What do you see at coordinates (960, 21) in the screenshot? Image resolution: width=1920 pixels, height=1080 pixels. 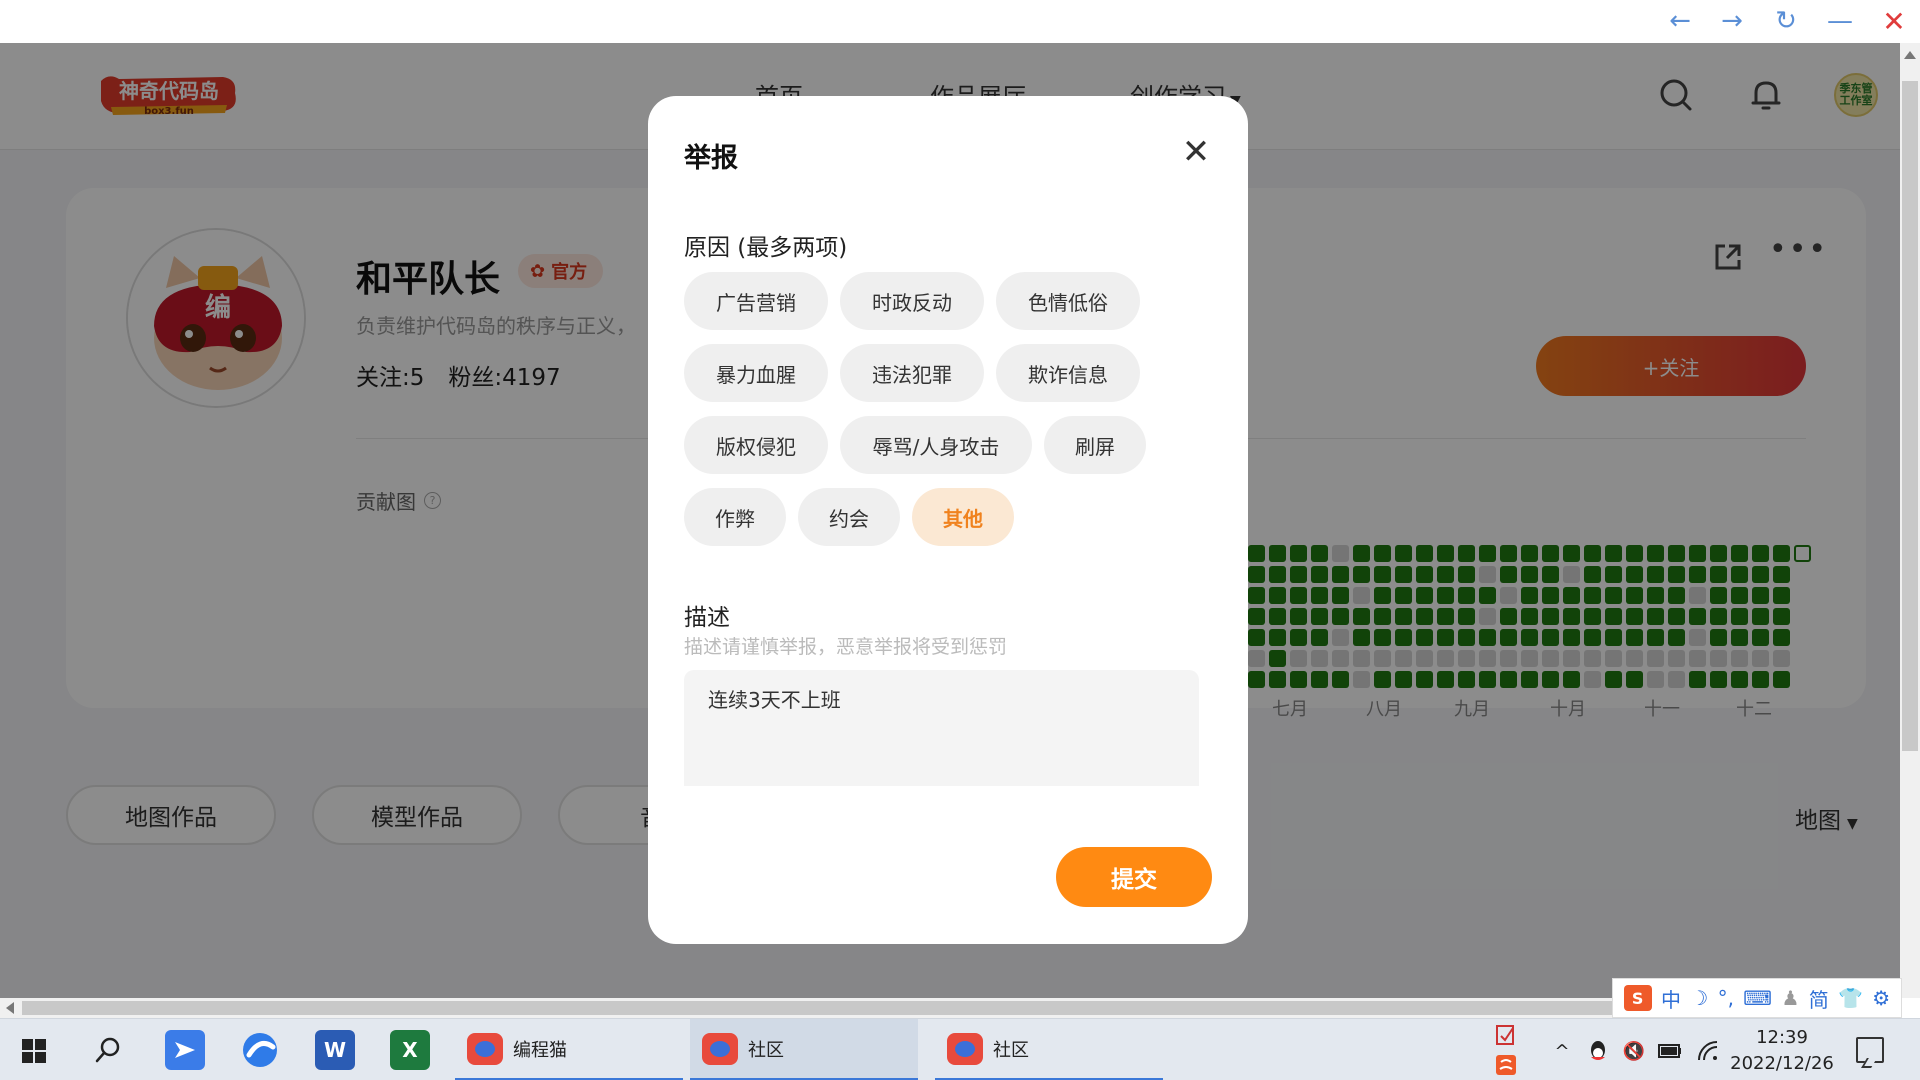 I see `window-titlebar: ← → ↻ — ✕` at bounding box center [960, 21].